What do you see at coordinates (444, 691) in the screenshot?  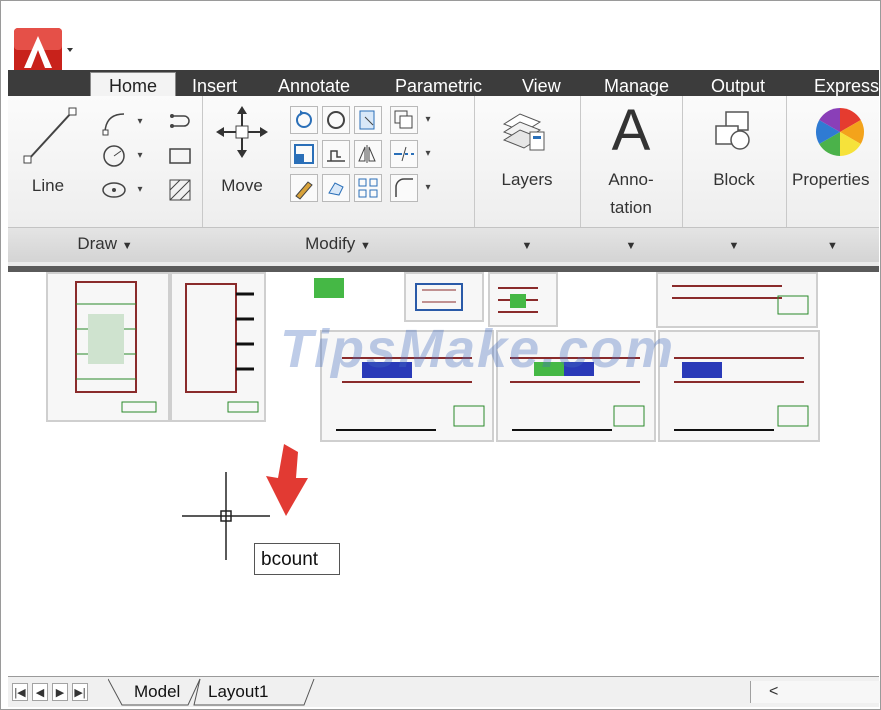 I see `layout-tab-bar: |◀ ◀ ▶ ▶| Model Layout1 <` at bounding box center [444, 691].